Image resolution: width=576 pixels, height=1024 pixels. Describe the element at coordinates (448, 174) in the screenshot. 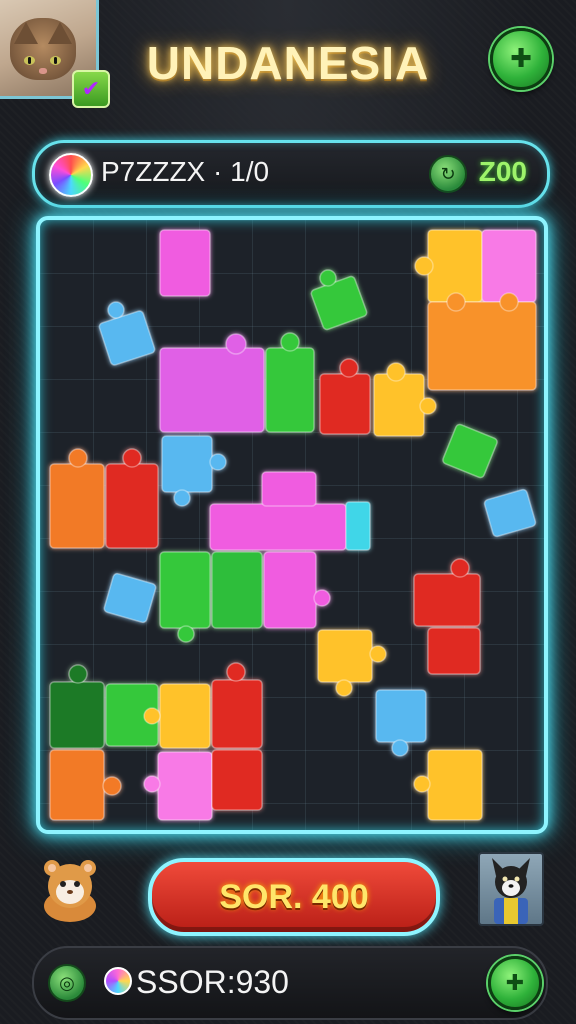

I see `green-coin-icon: ↻` at that location.